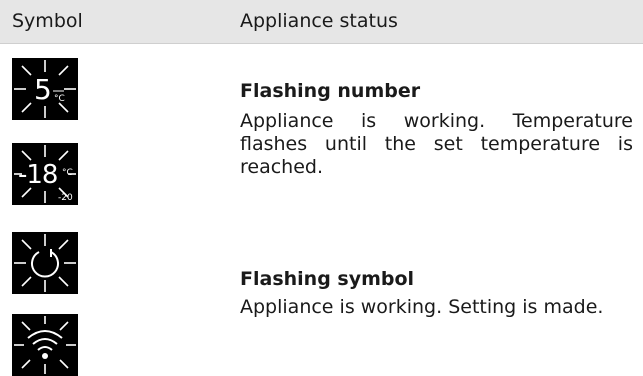  Describe the element at coordinates (47, 21) in the screenshot. I see `symbol-column-header: Symbol` at that location.